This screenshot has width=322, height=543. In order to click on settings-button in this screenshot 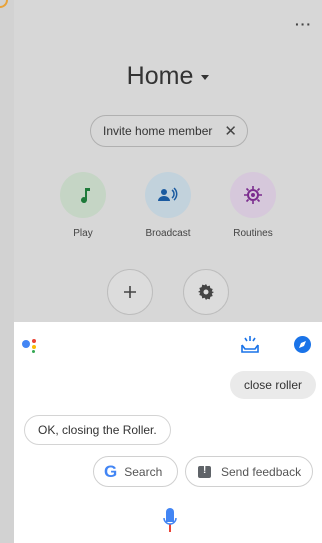, I will do `click(206, 292)`.